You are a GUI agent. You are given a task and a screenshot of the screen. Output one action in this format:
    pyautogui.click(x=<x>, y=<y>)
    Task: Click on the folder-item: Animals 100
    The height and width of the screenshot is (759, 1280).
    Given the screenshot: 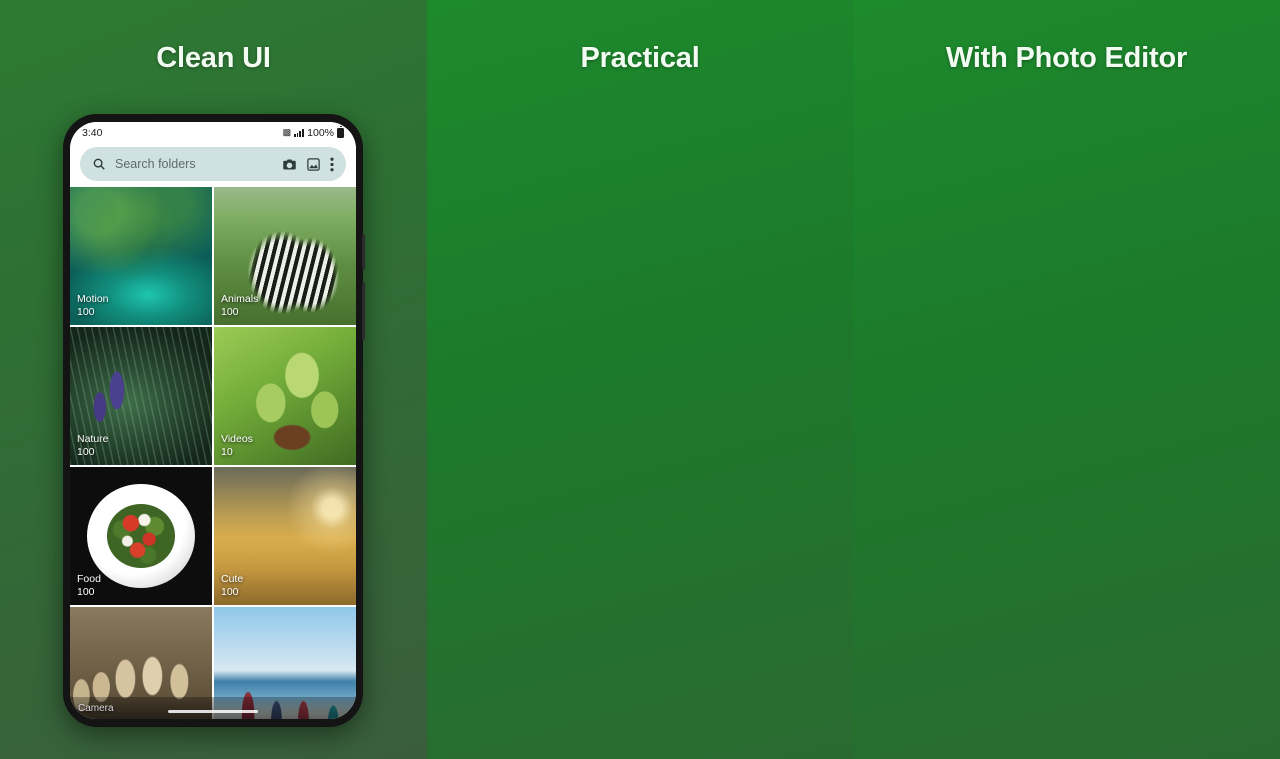 What is the action you would take?
    pyautogui.click(x=285, y=256)
    